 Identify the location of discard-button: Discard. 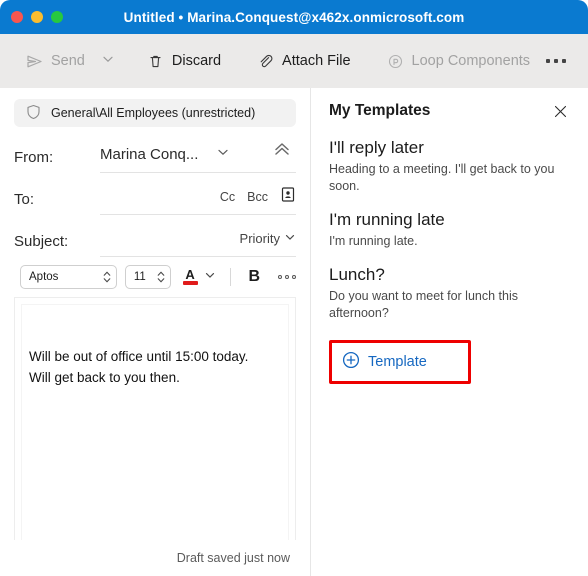
(184, 61).